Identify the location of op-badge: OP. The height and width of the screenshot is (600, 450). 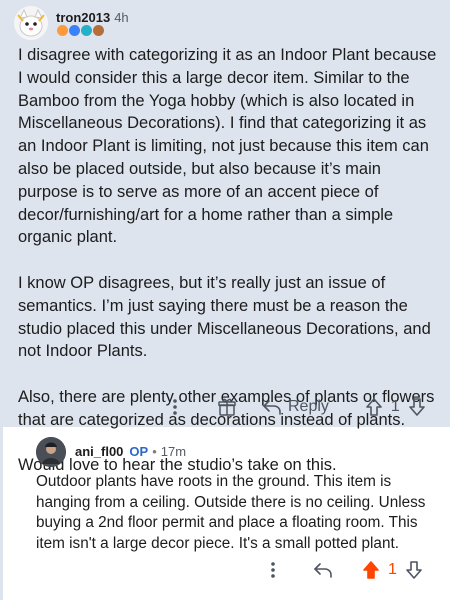
(139, 451).